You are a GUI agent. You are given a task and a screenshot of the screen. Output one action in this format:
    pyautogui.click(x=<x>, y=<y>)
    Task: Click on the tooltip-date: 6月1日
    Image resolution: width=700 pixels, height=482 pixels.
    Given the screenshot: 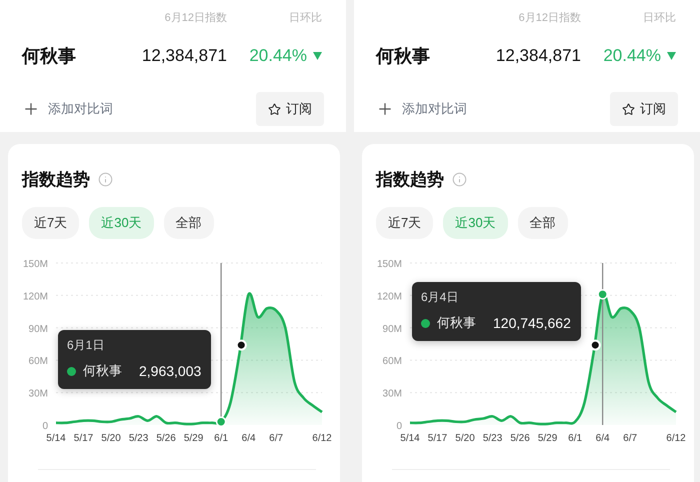 What is the action you would take?
    pyautogui.click(x=86, y=345)
    